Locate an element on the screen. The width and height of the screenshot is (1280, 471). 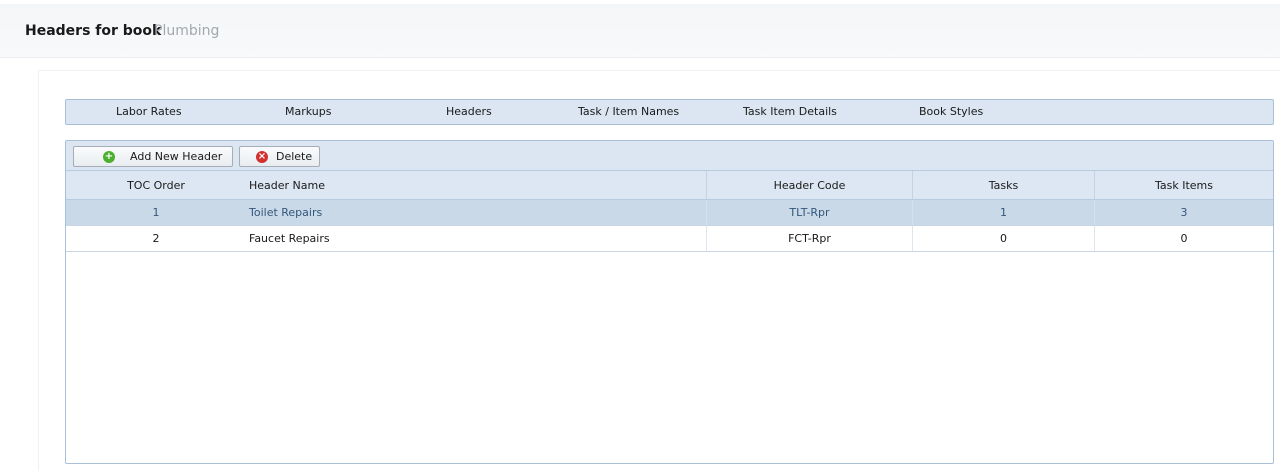
table-row: 2 Faucet Repairs FCT-Rpr 0 0 is located at coordinates (669, 239).